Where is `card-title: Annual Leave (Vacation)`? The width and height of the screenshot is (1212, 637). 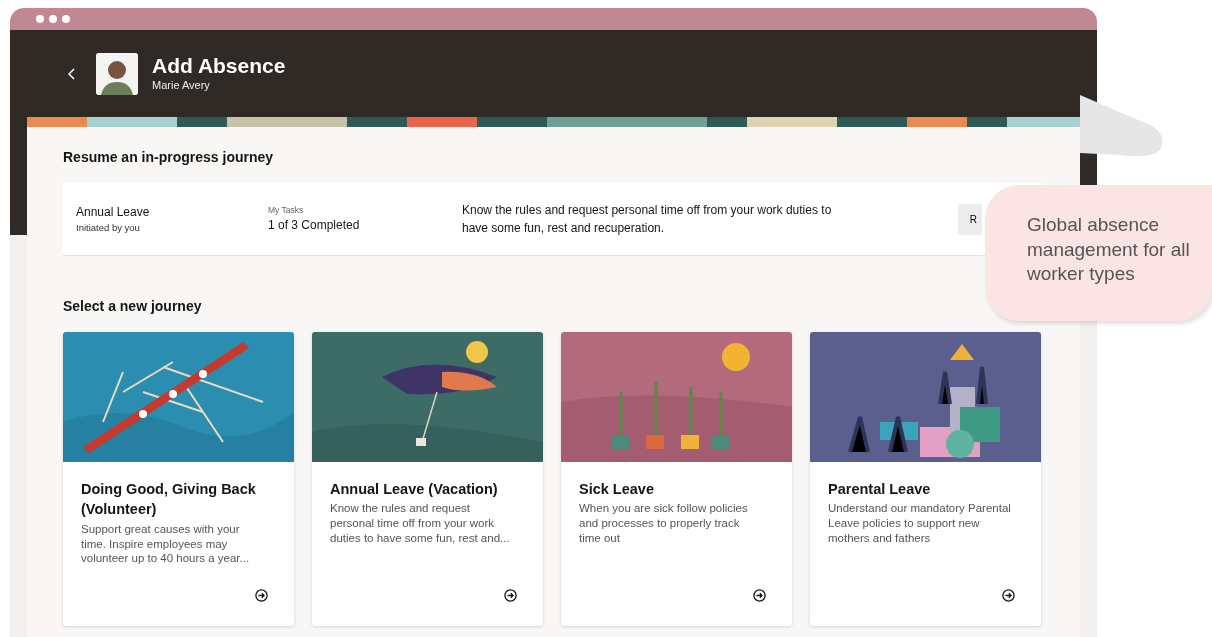
card-title: Annual Leave (Vacation) is located at coordinates (414, 489).